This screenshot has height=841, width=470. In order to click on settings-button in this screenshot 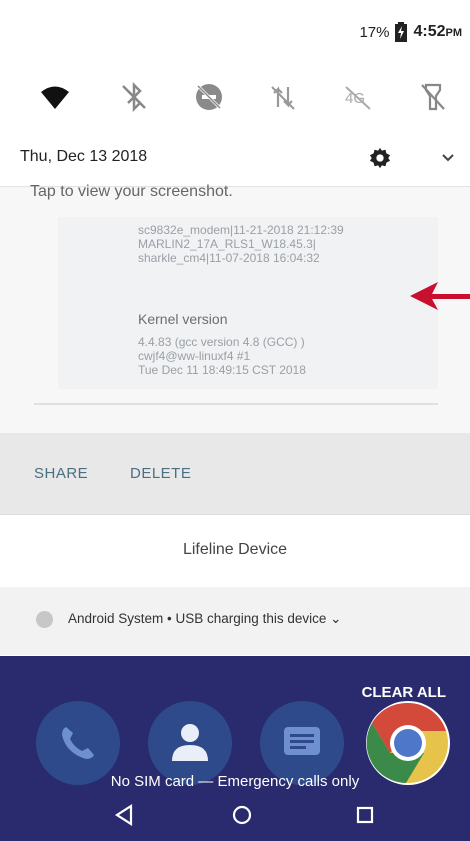, I will do `click(380, 158)`.